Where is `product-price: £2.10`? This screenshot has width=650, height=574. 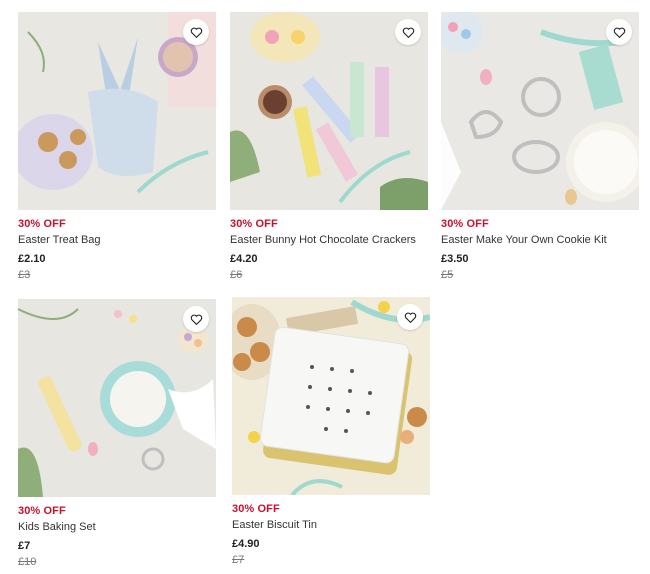
product-price: £2.10 is located at coordinates (32, 259).